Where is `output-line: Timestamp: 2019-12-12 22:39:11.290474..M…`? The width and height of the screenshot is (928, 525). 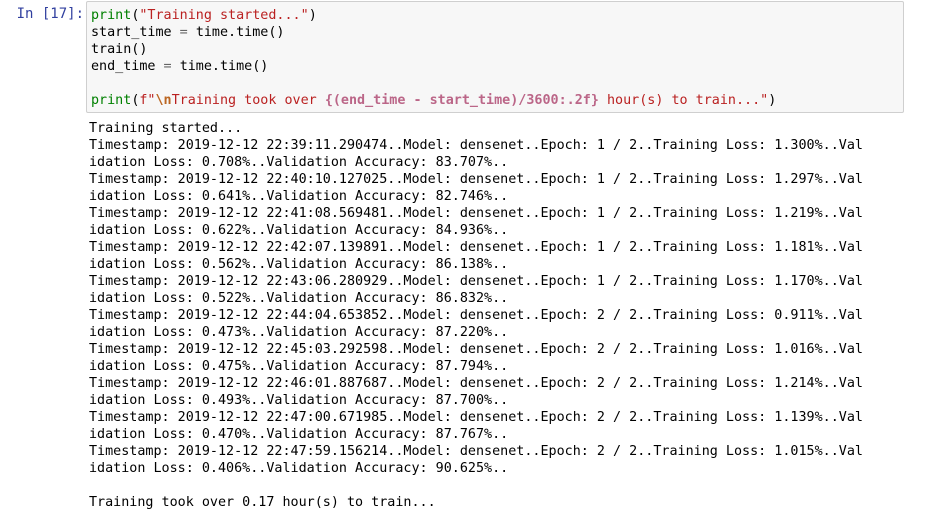 output-line: Timestamp: 2019-12-12 22:39:11.290474..M… is located at coordinates (476, 145).